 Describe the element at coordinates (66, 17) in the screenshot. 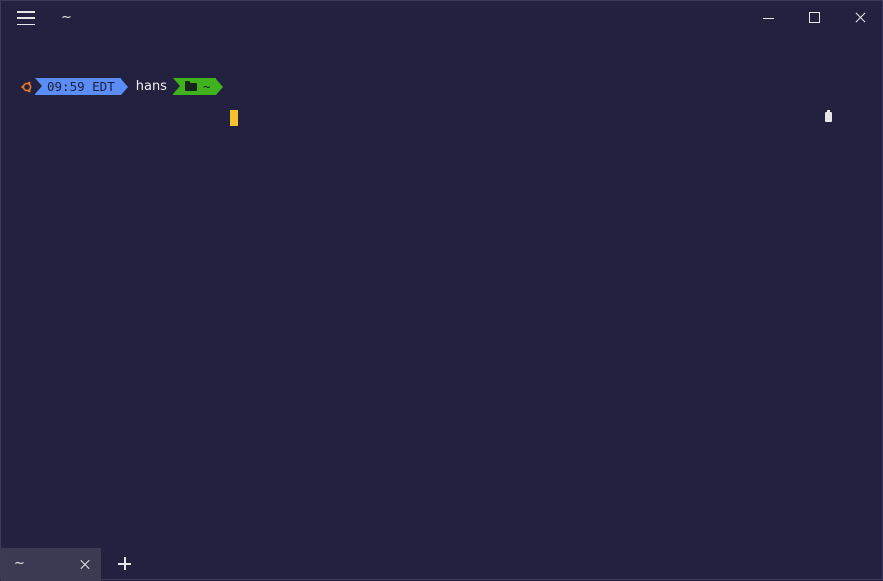

I see `window-title: ~` at that location.